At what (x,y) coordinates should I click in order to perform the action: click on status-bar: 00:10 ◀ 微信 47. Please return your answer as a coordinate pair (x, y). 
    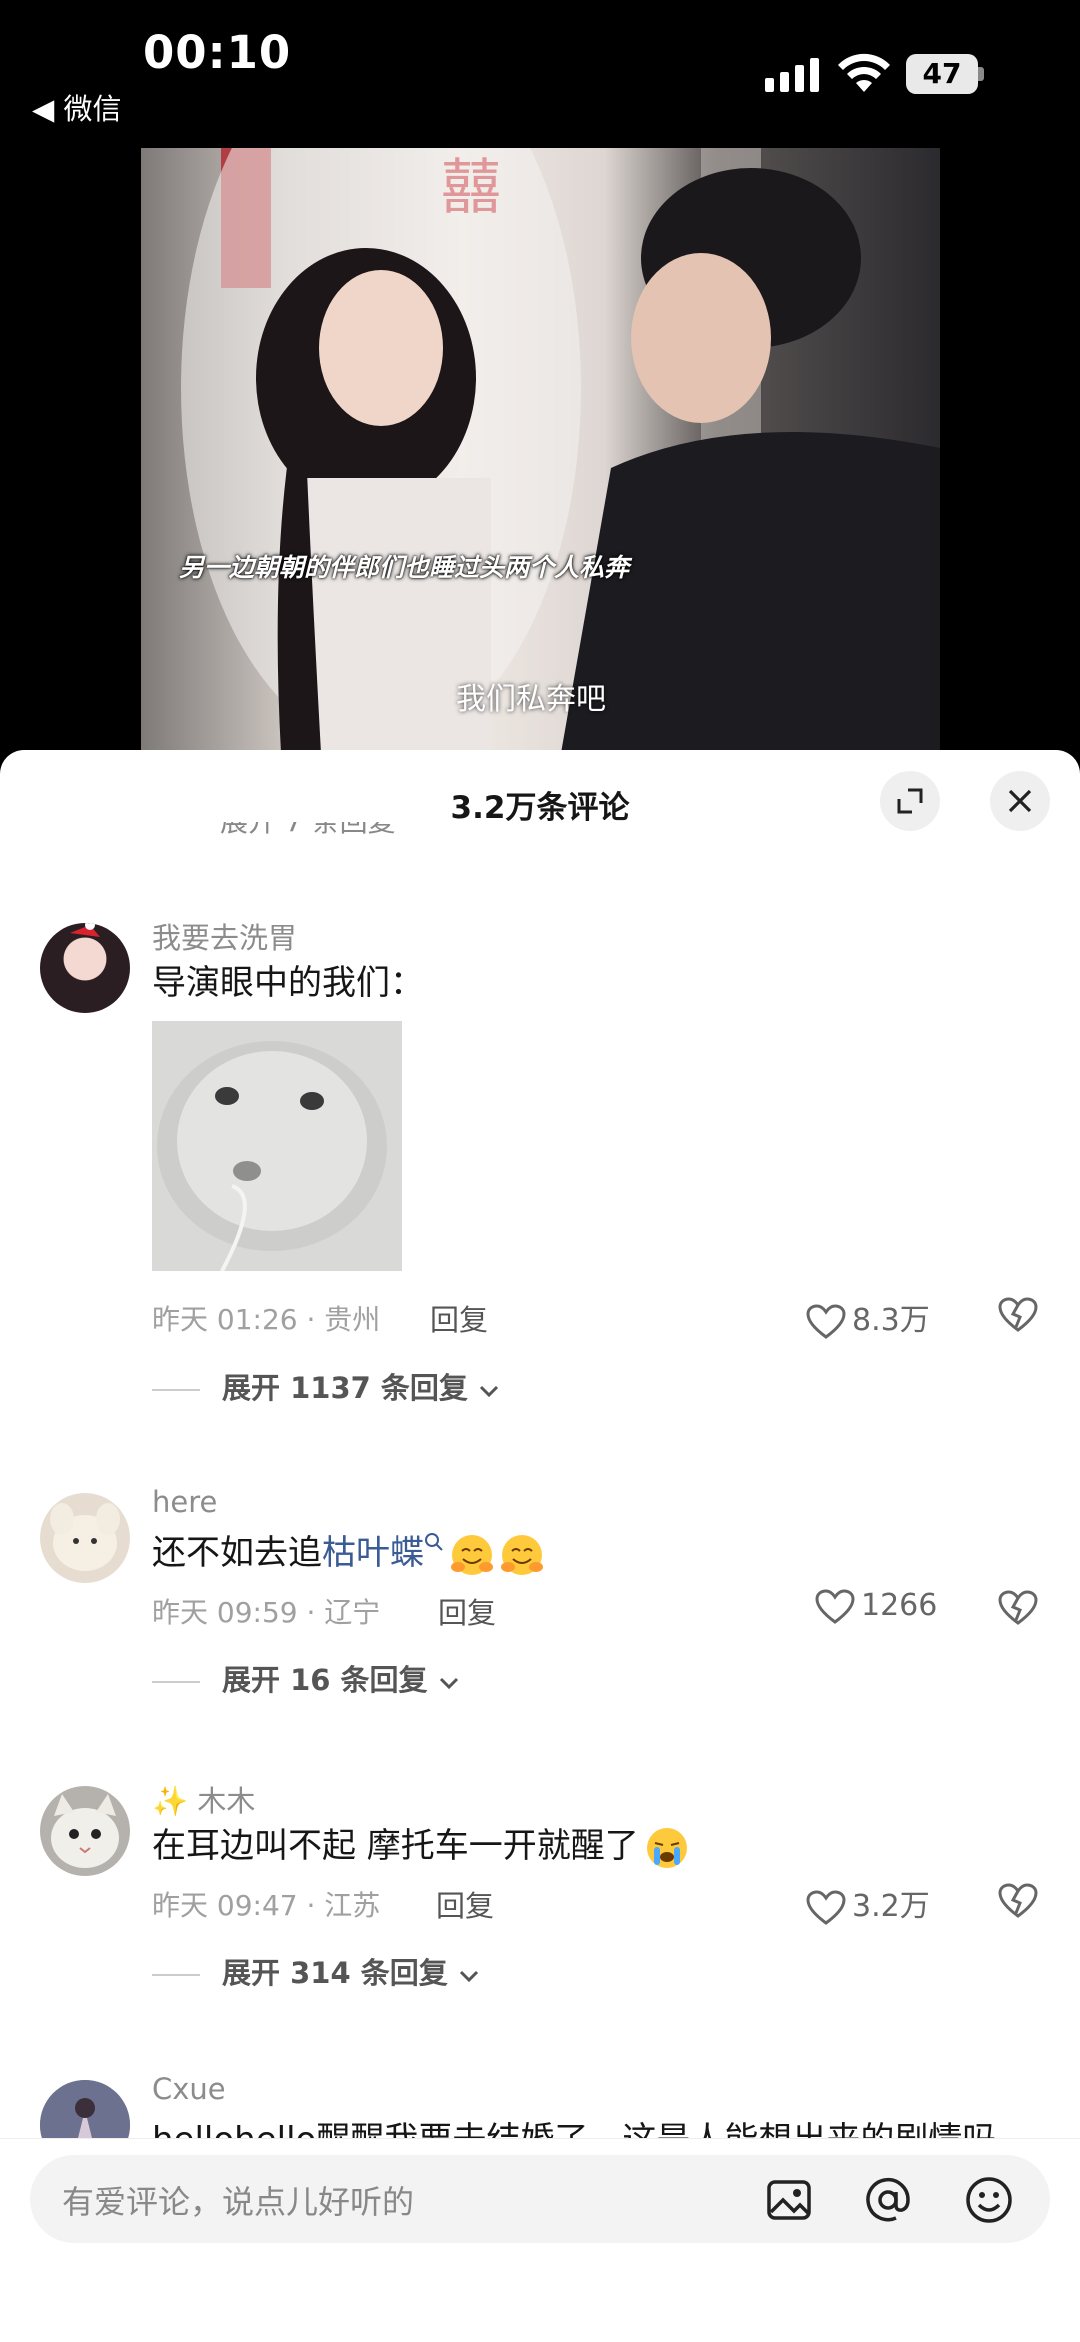
    Looking at the image, I should click on (540, 70).